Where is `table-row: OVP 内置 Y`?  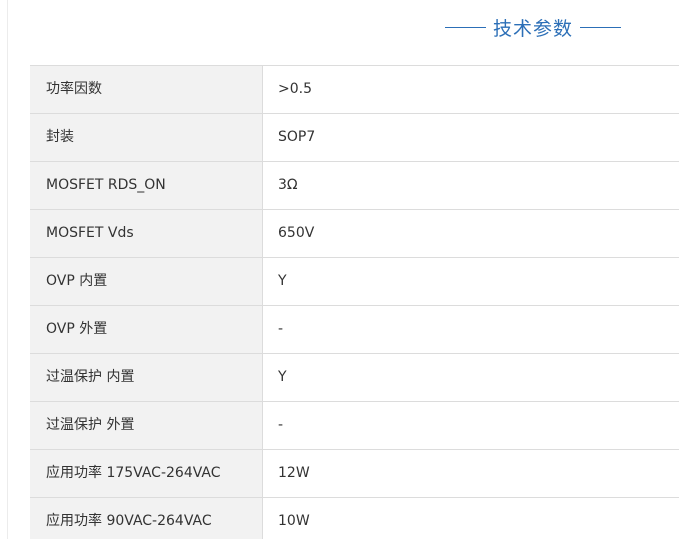
table-row: OVP 内置 Y is located at coordinates (354, 282).